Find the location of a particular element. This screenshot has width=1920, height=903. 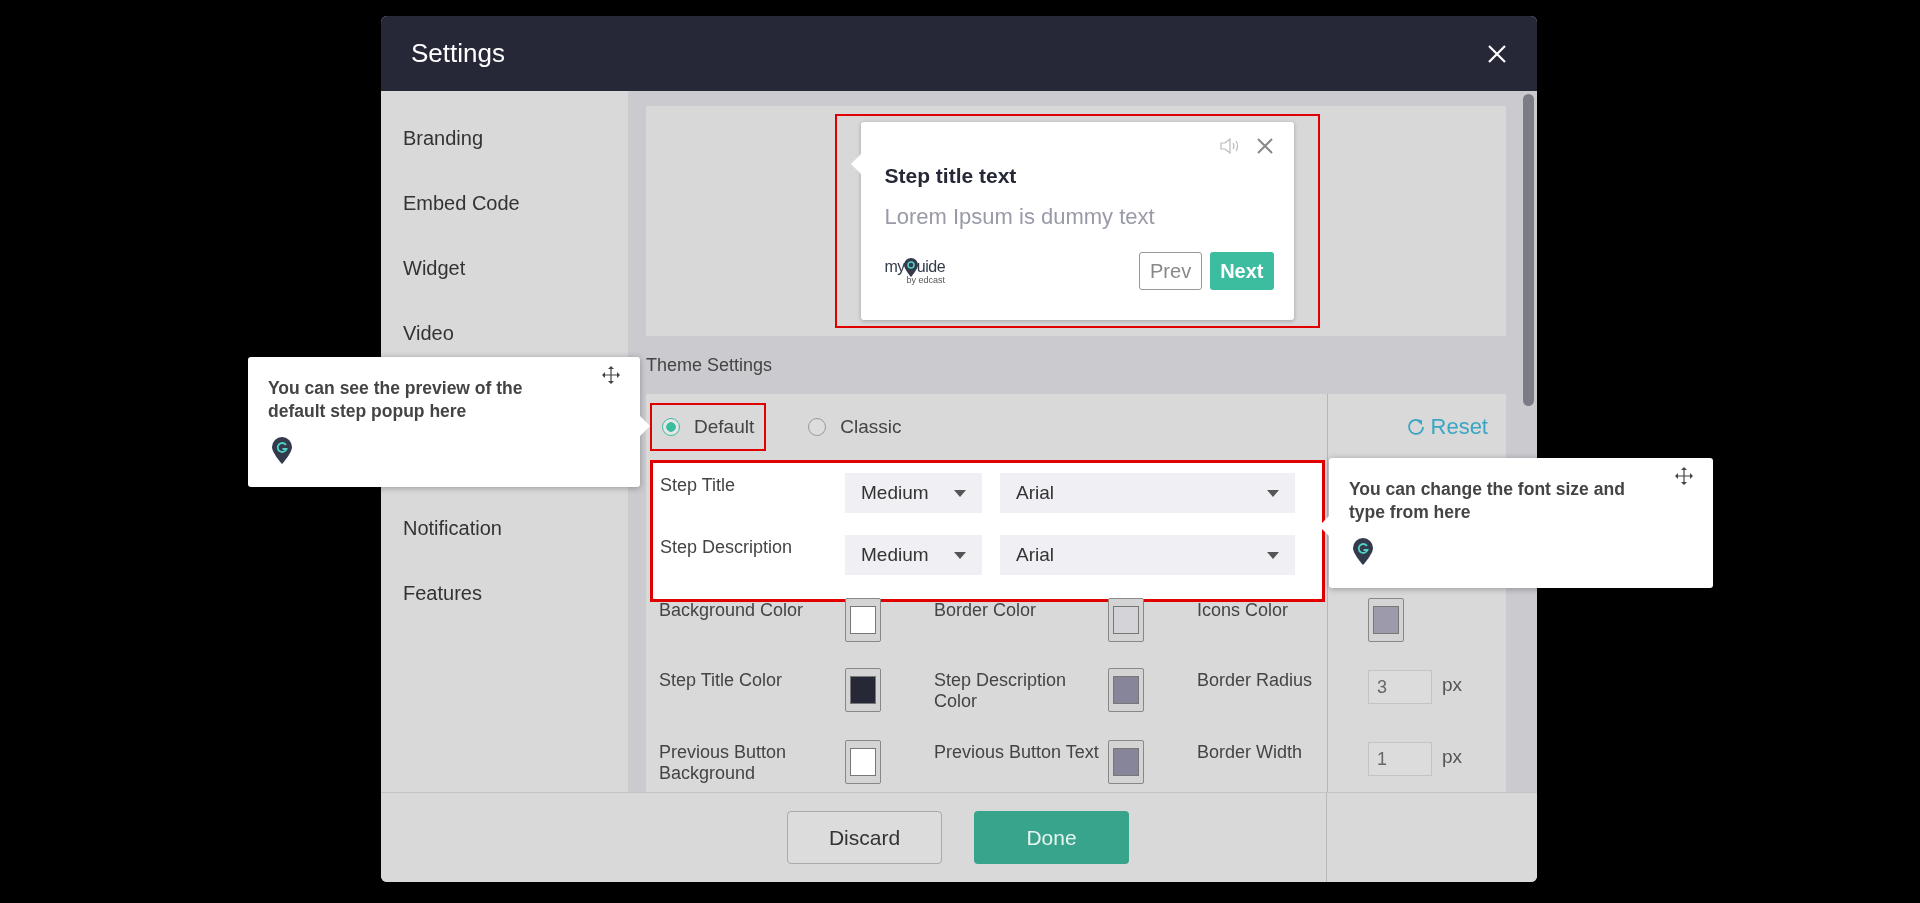

setting-label: Step Description Color is located at coordinates (1000, 691).